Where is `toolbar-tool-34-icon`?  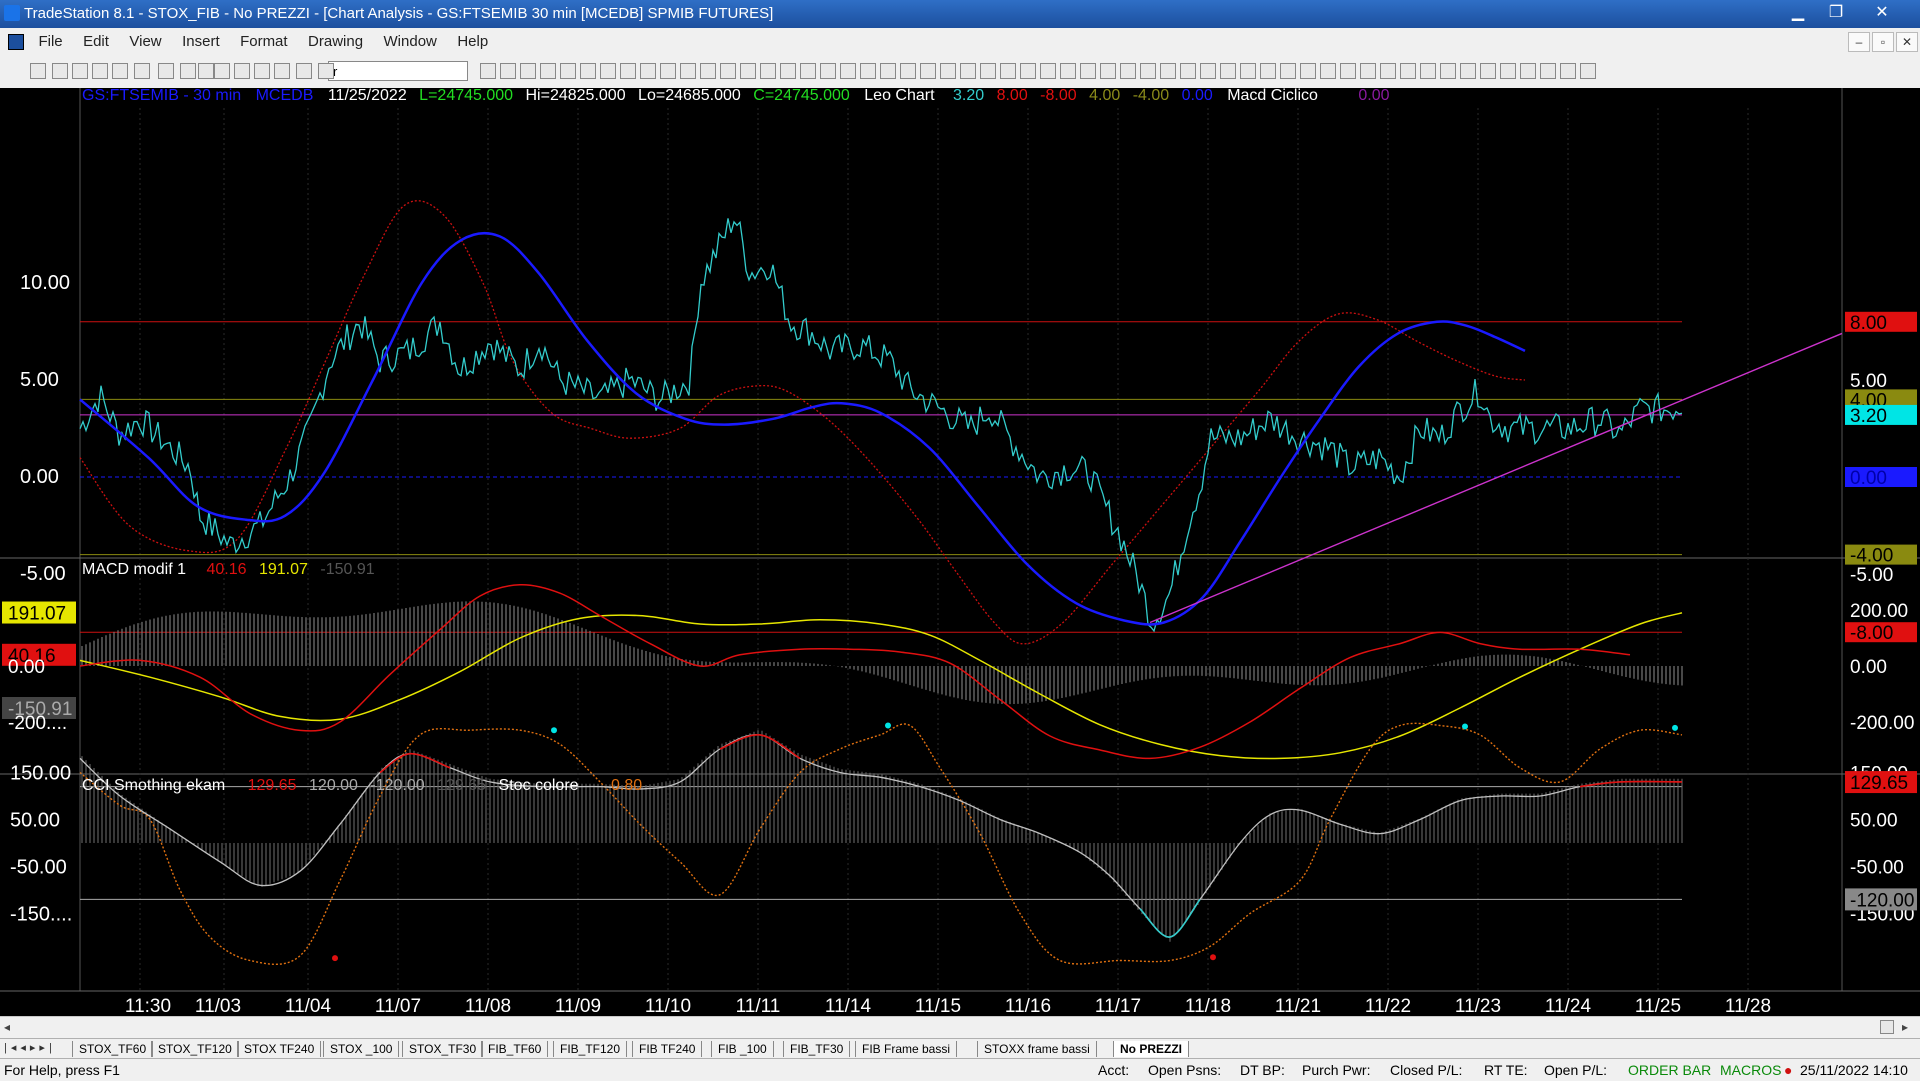 toolbar-tool-34-icon is located at coordinates (868, 71).